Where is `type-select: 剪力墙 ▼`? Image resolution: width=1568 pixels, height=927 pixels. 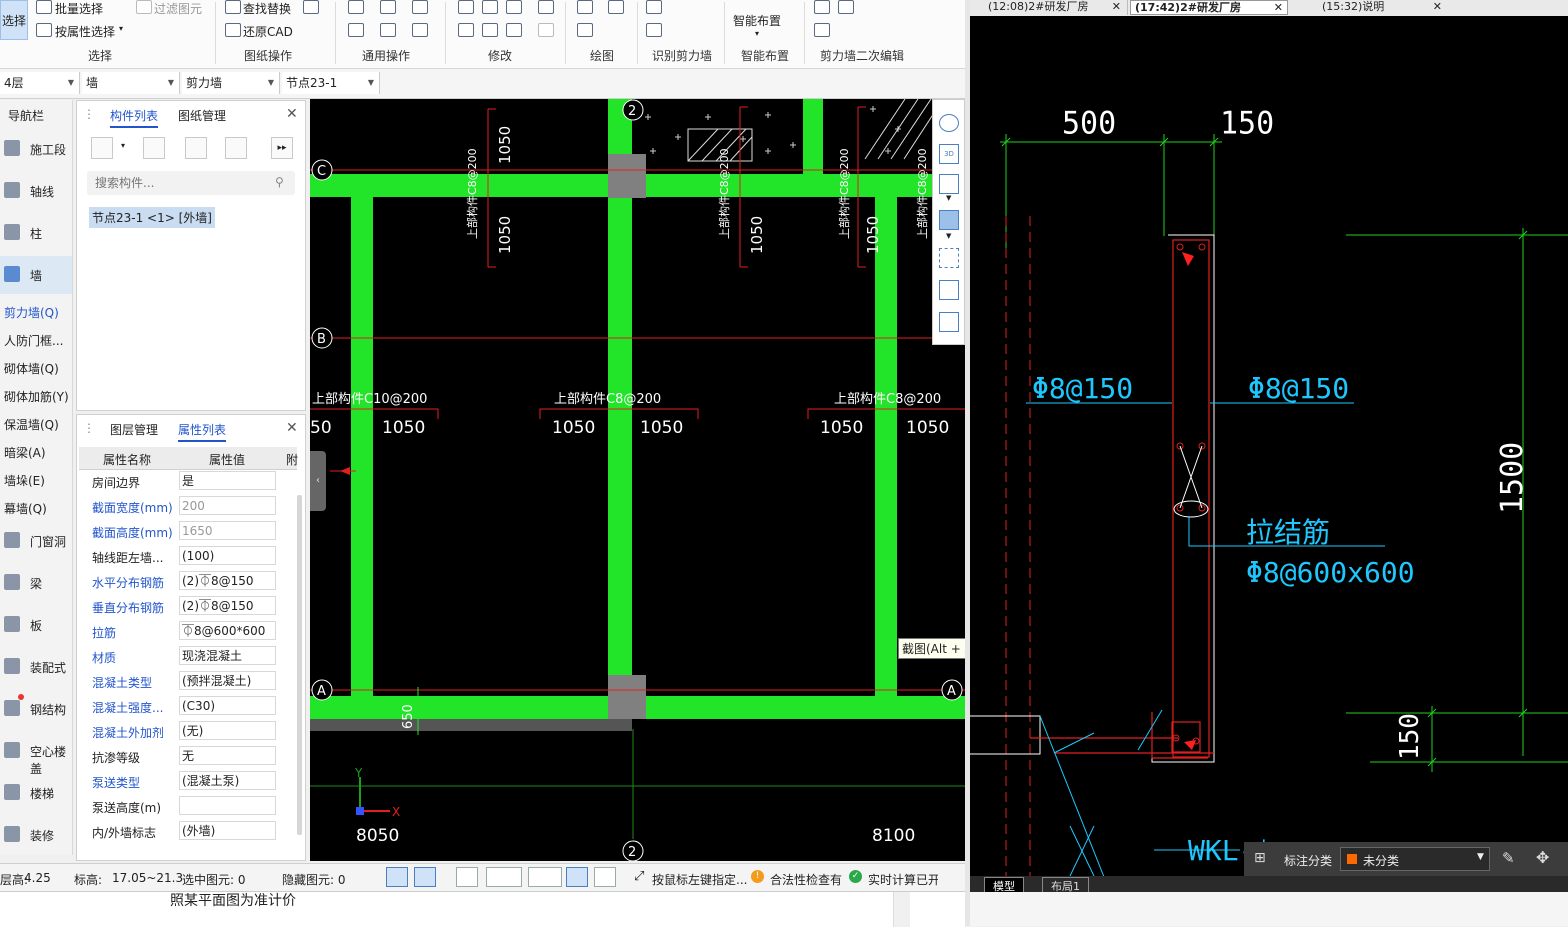 type-select: 剪力墙 ▼ is located at coordinates (231, 83).